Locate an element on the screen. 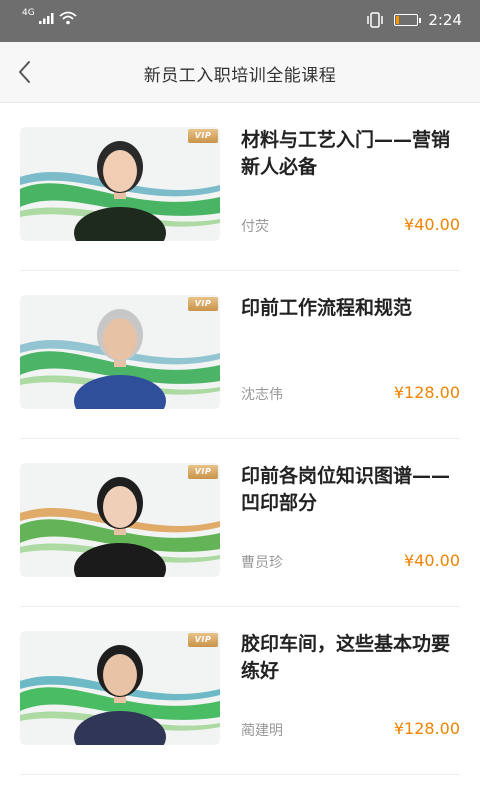 This screenshot has height=800, width=480. course-title: 材料与工艺入门——营销新人必备 is located at coordinates (346, 153).